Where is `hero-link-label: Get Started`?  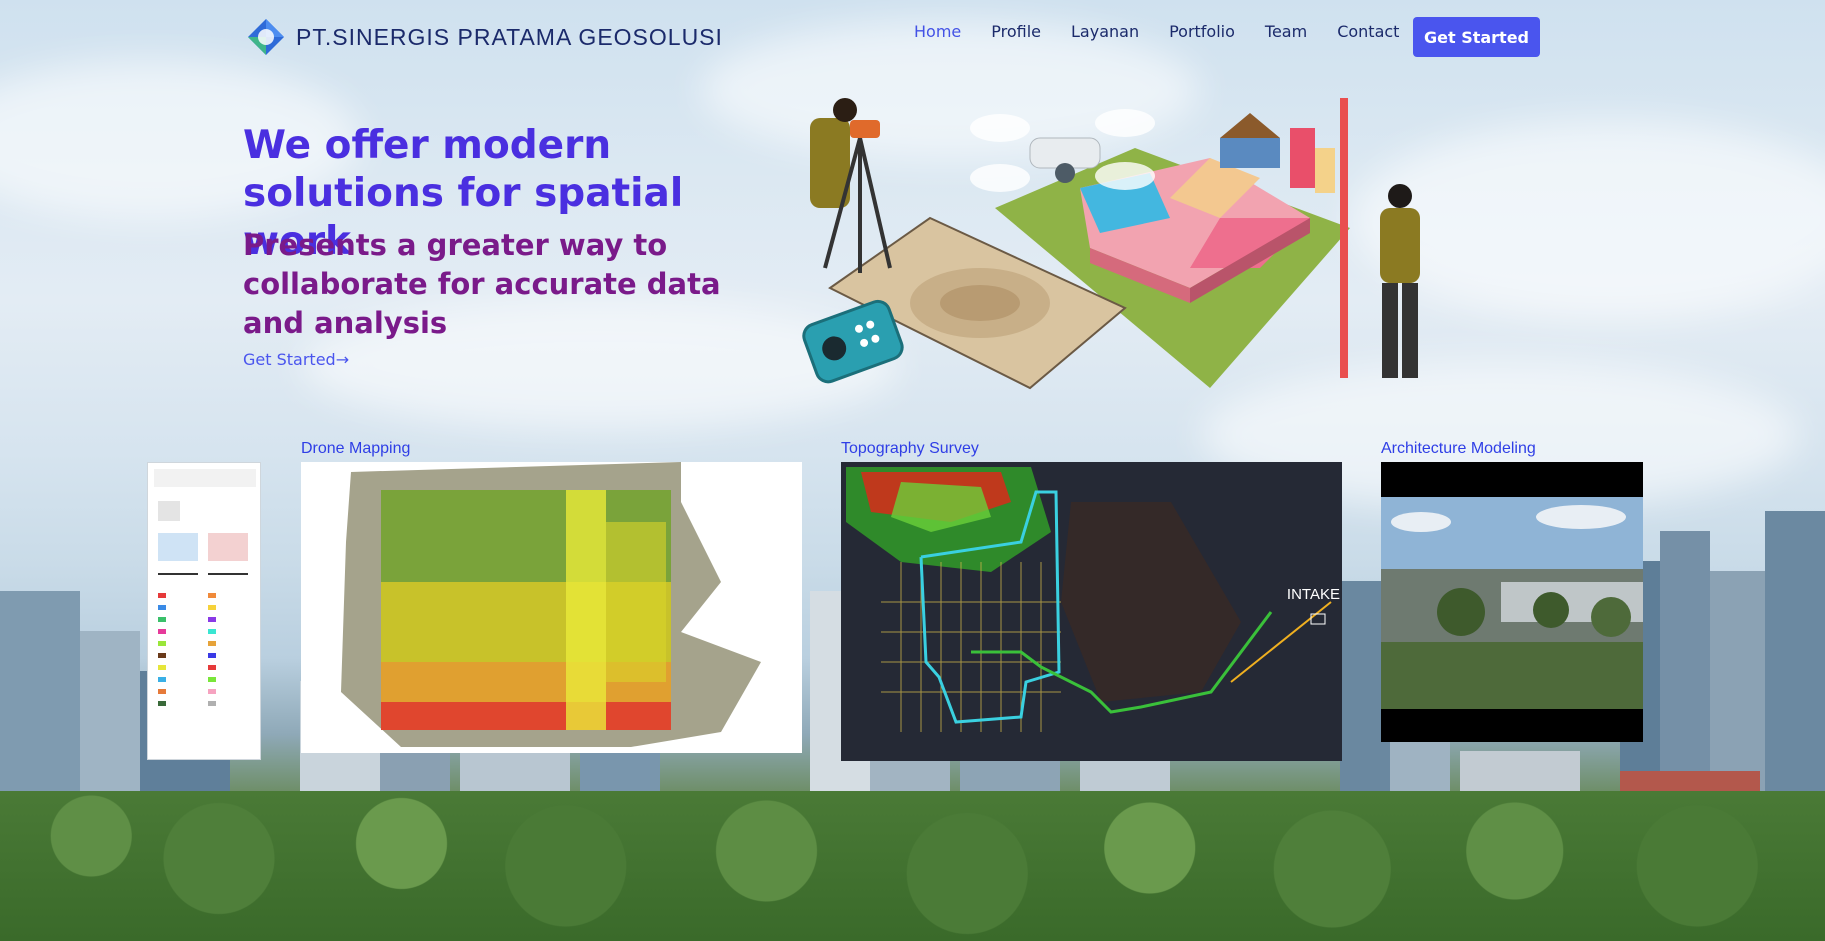 hero-link-label: Get Started is located at coordinates (289, 359).